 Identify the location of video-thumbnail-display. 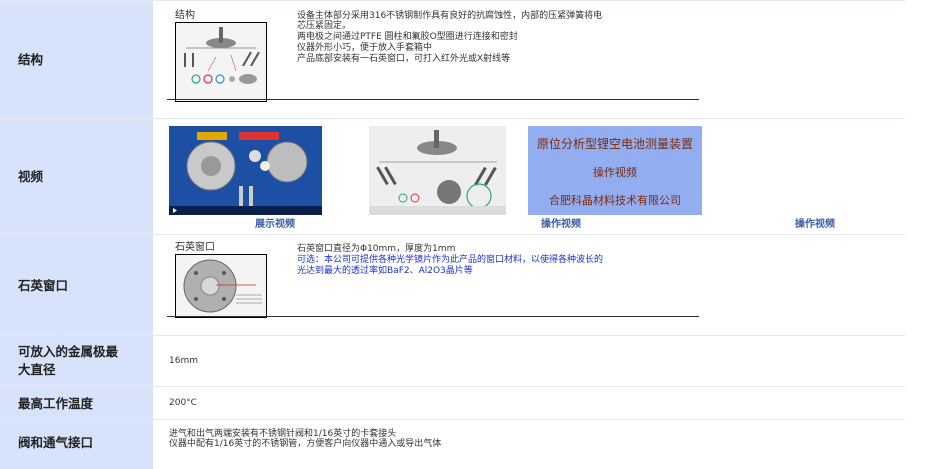
(245, 170).